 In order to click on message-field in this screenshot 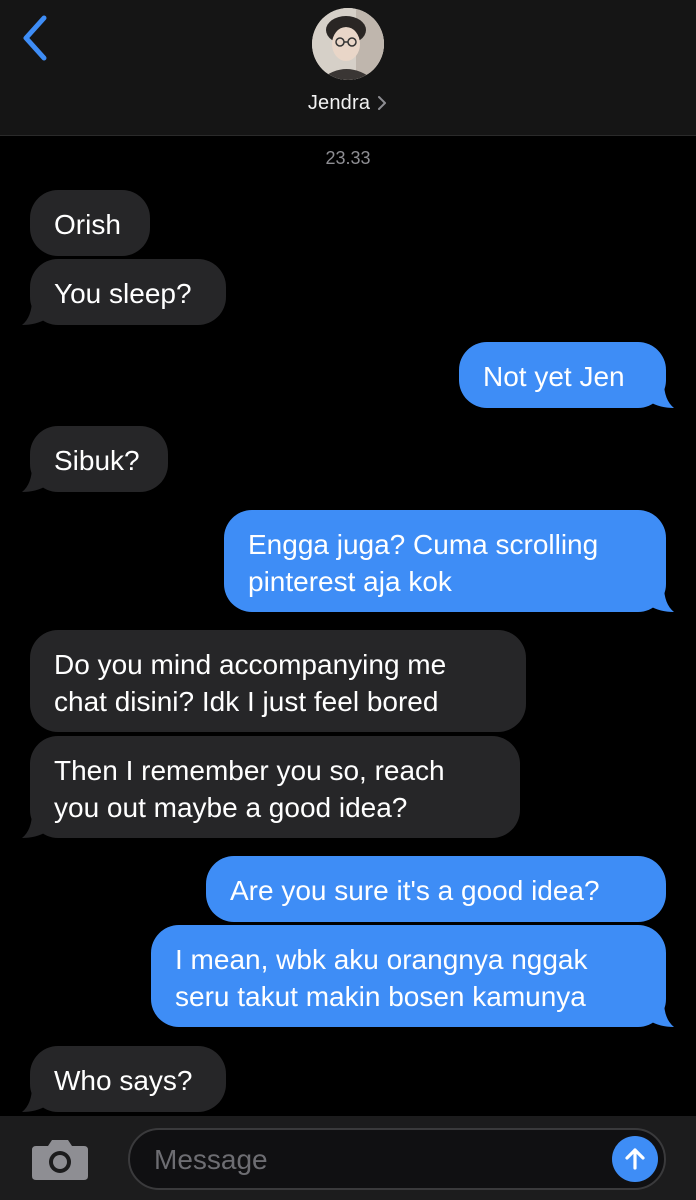, I will do `click(397, 1159)`.